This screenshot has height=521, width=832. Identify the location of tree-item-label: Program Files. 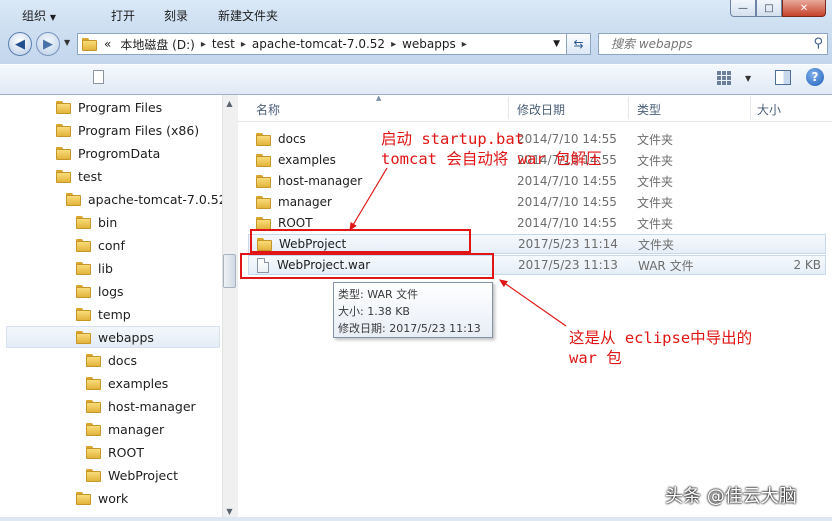
(120, 107).